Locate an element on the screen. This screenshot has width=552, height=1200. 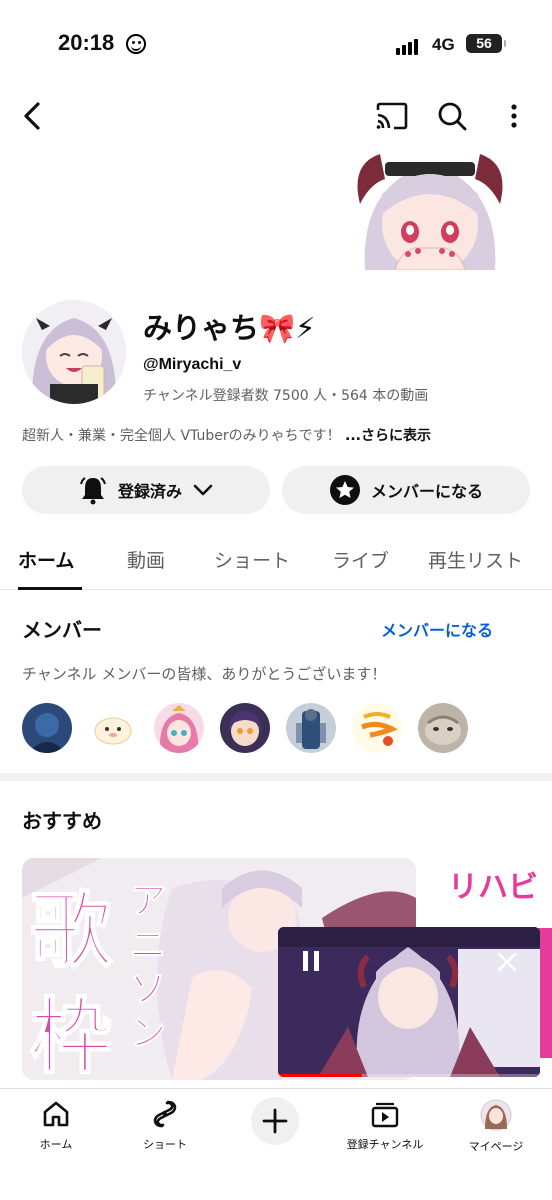
bell-icon is located at coordinates (93, 491).